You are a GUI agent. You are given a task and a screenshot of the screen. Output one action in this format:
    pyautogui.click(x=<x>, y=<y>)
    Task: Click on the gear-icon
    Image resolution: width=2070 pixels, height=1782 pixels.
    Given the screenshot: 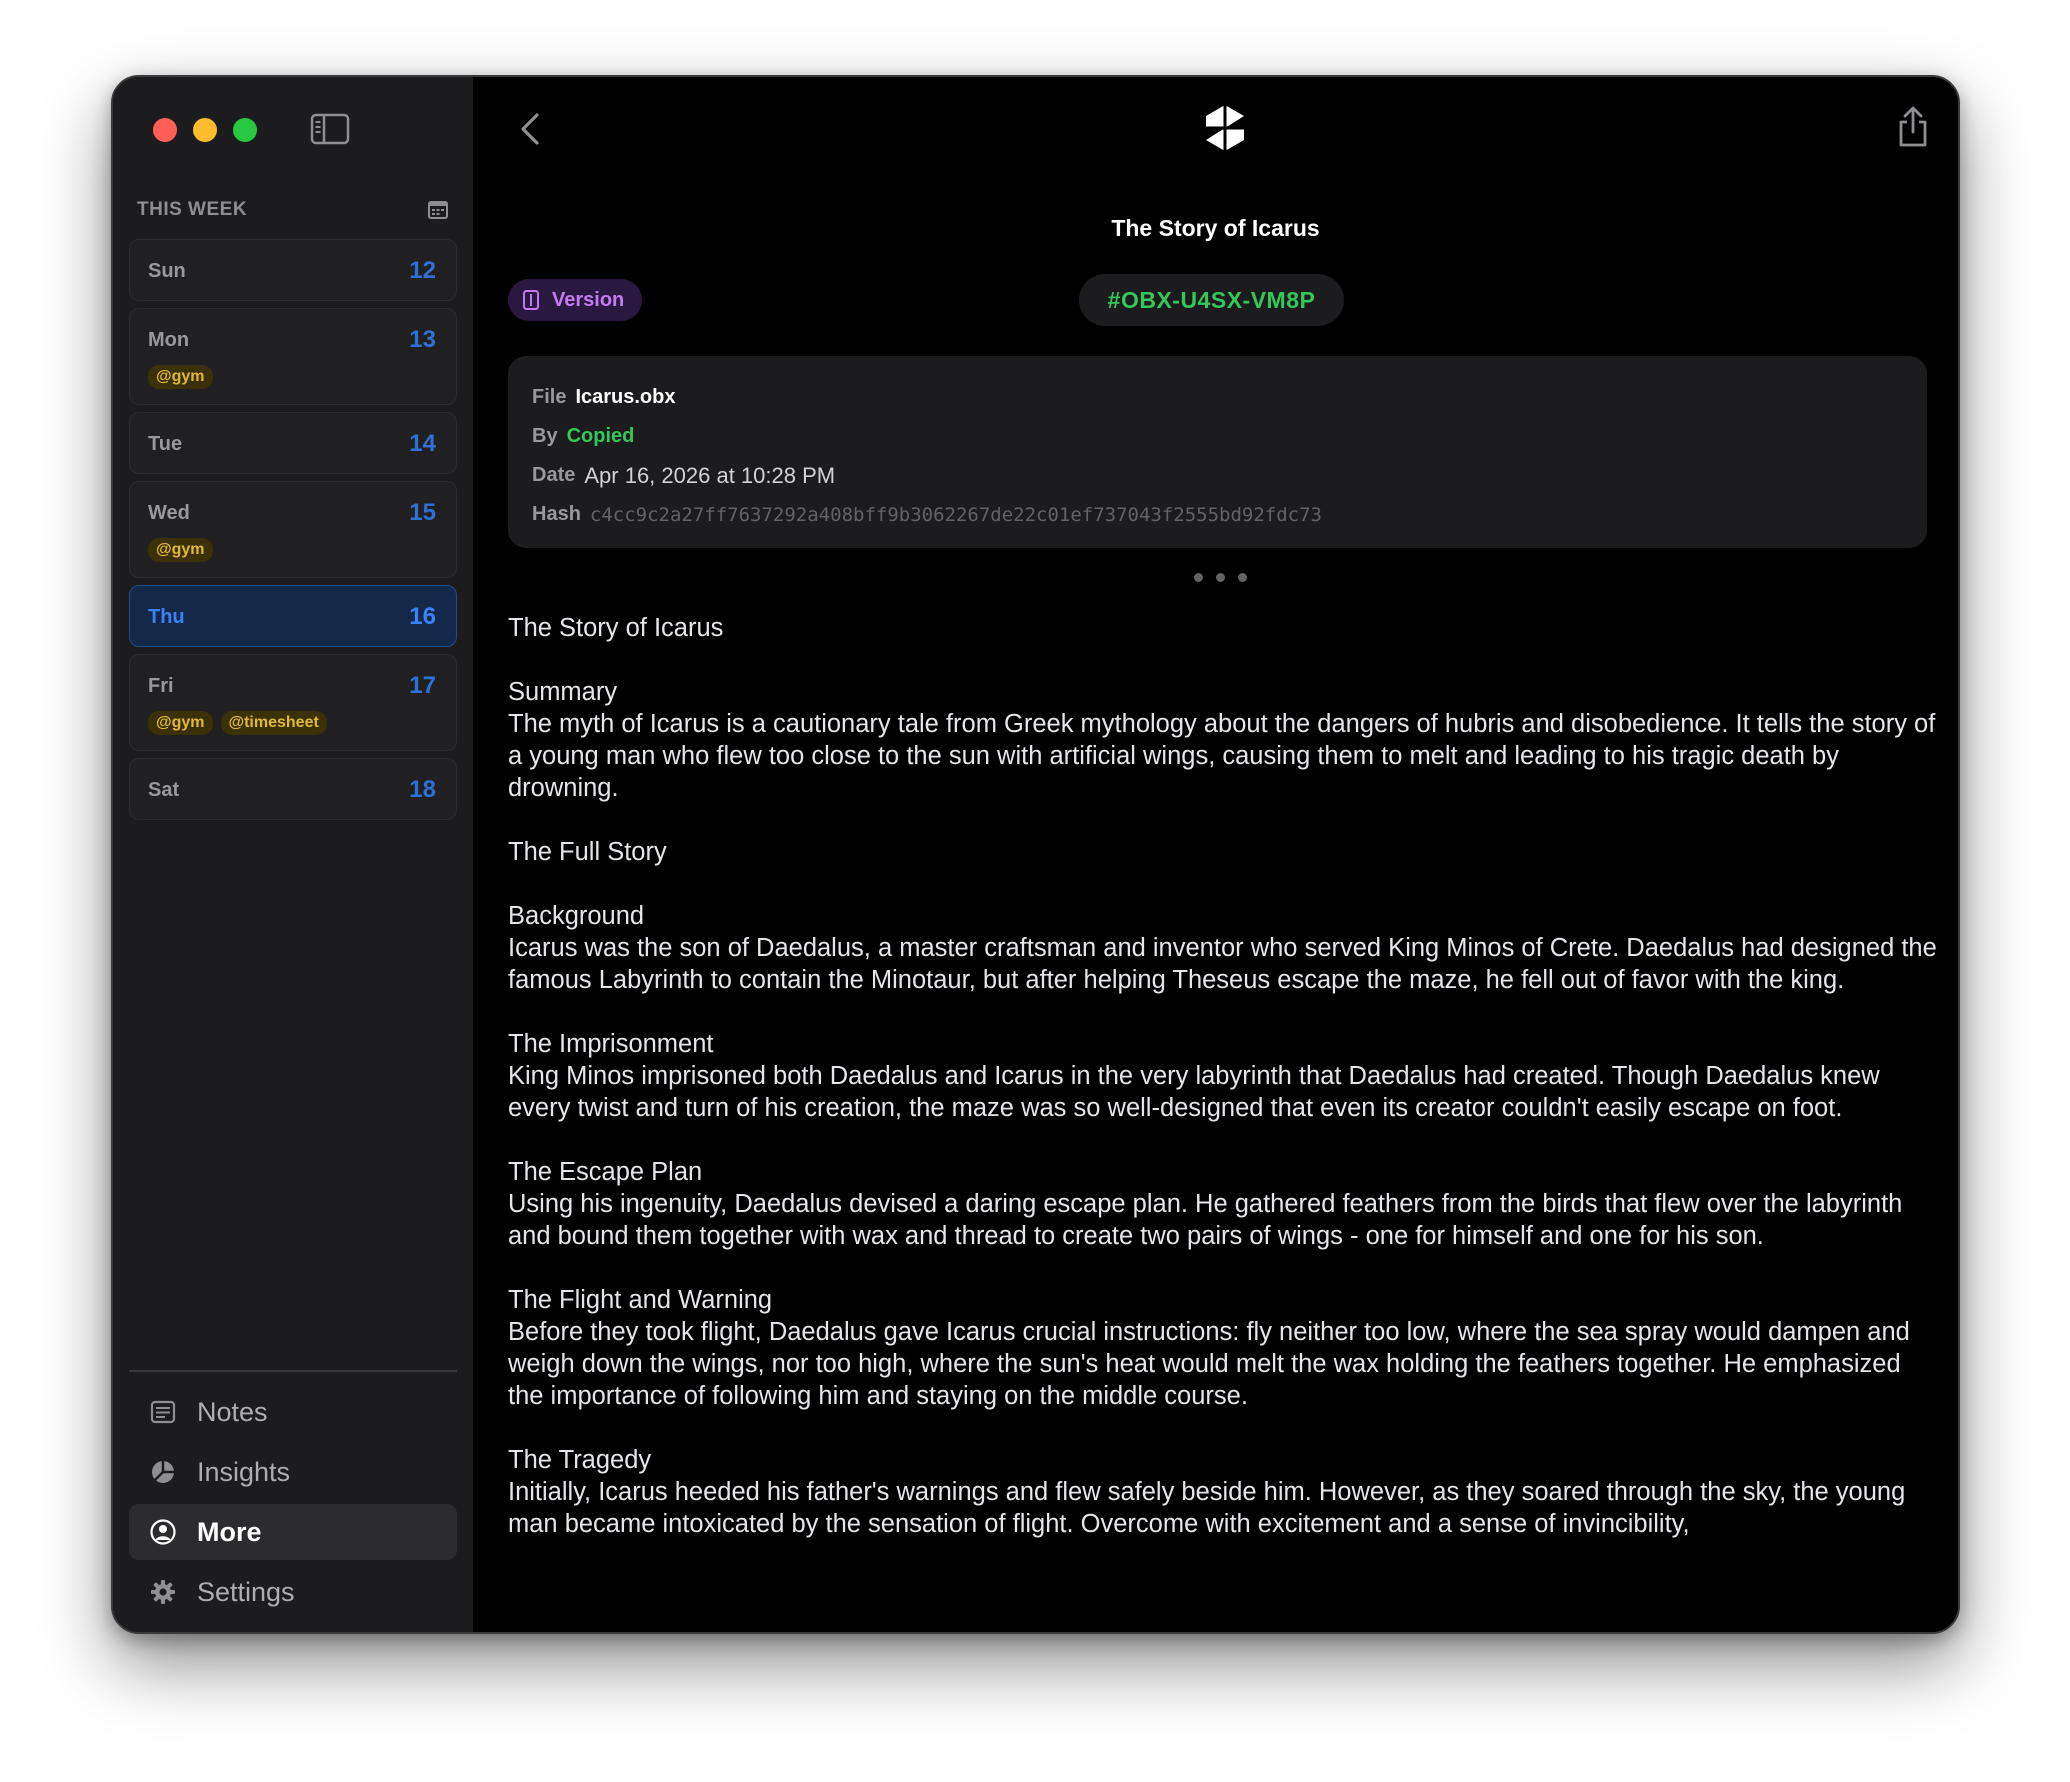 What is the action you would take?
    pyautogui.click(x=163, y=1592)
    